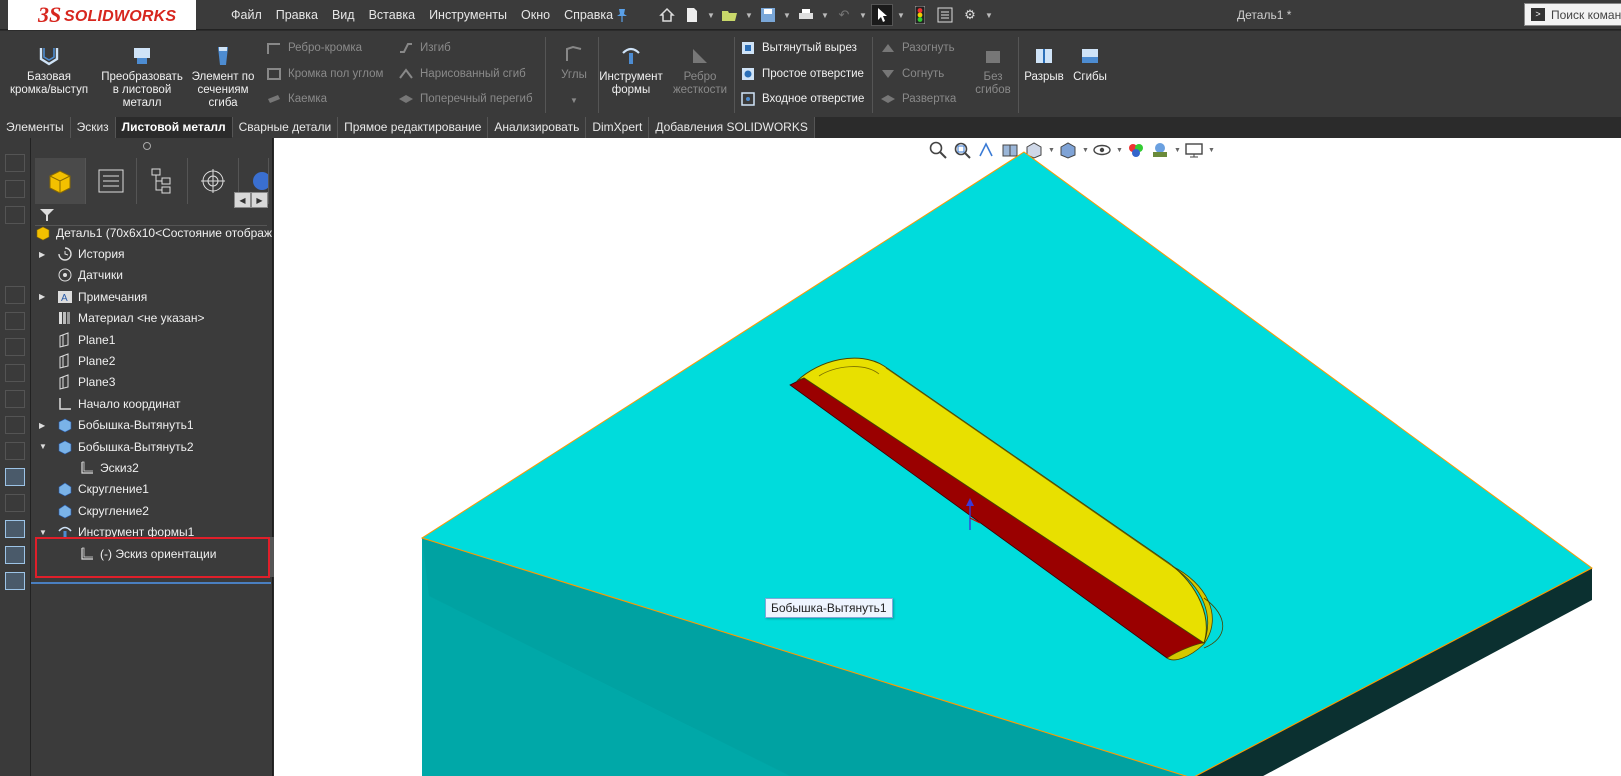 The image size is (1621, 776). Describe the element at coordinates (297, 15) in the screenshot. I see `menu-edit: Правка` at that location.